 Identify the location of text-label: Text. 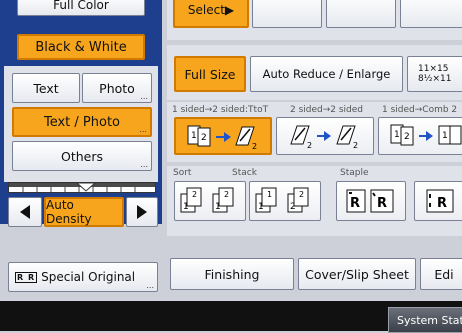
(46, 88).